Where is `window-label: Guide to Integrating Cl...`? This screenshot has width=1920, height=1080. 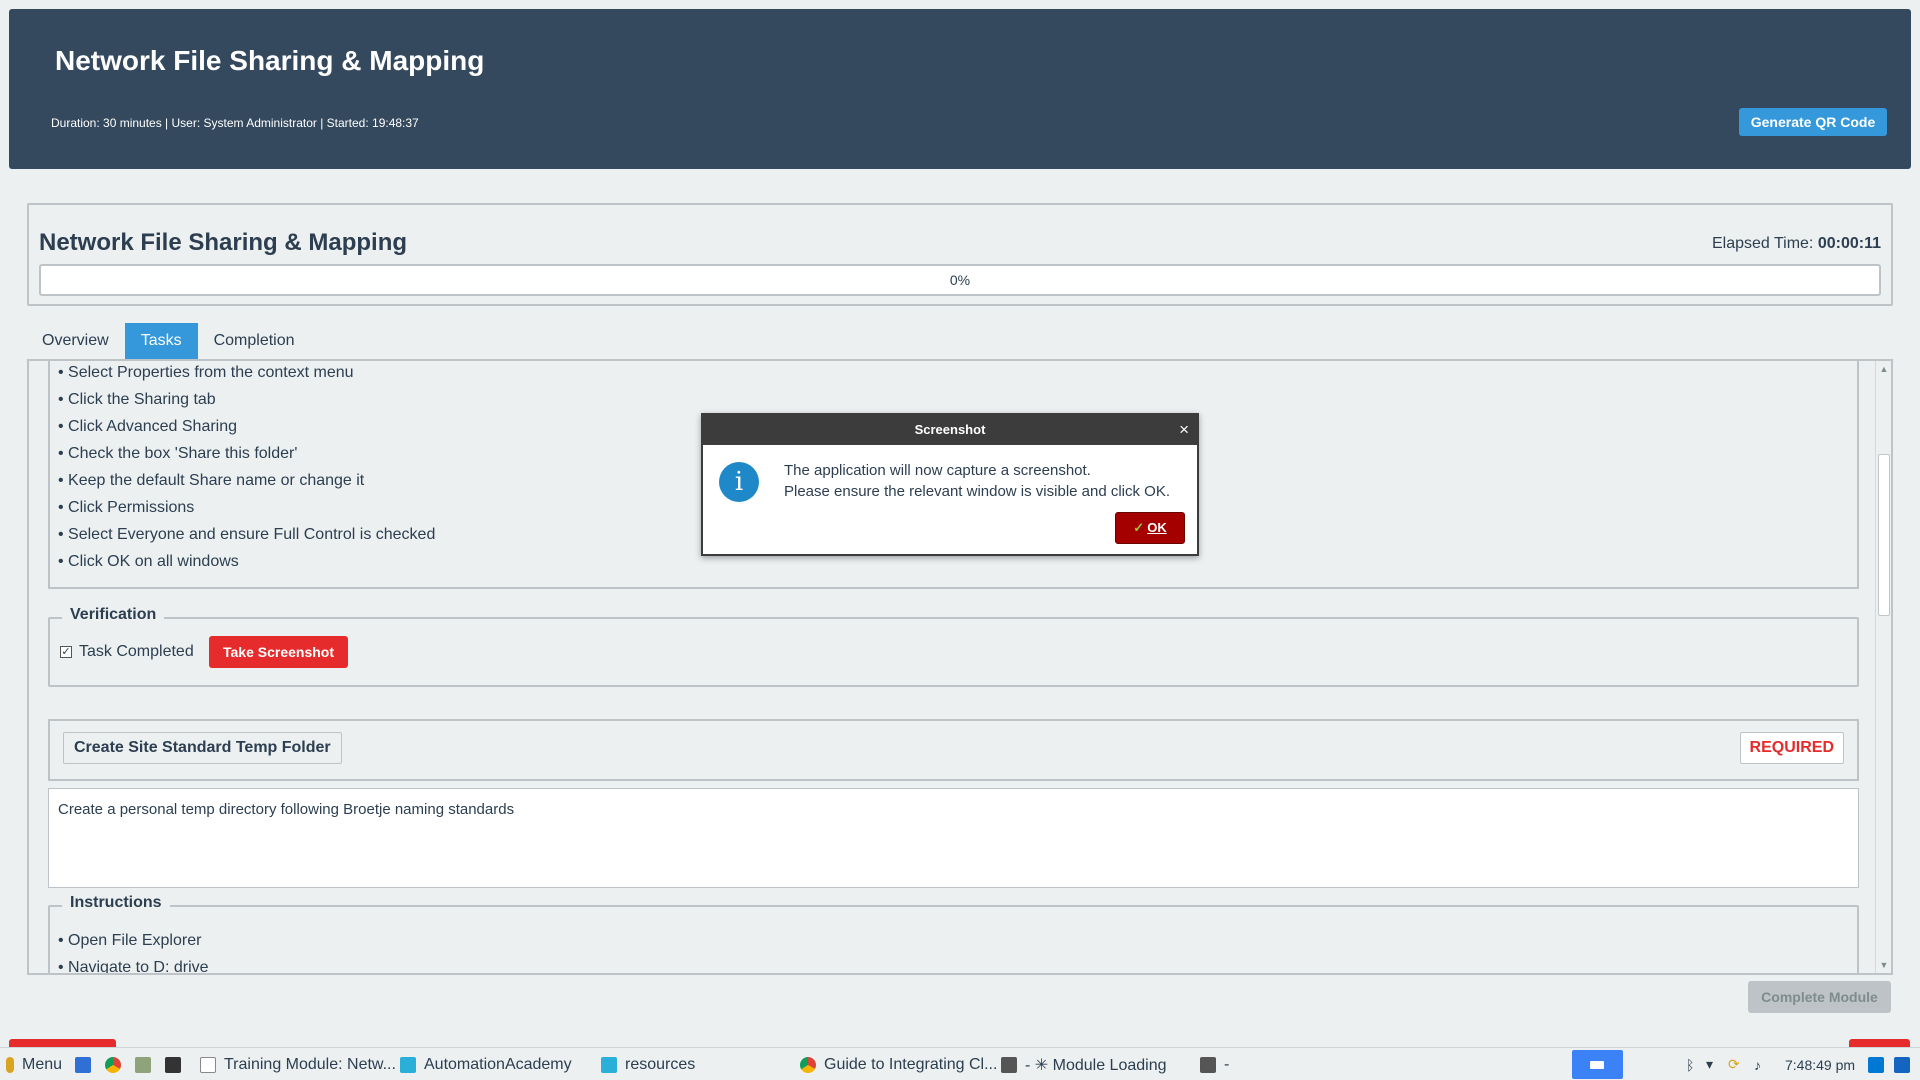
window-label: Guide to Integrating Cl... is located at coordinates (911, 1064).